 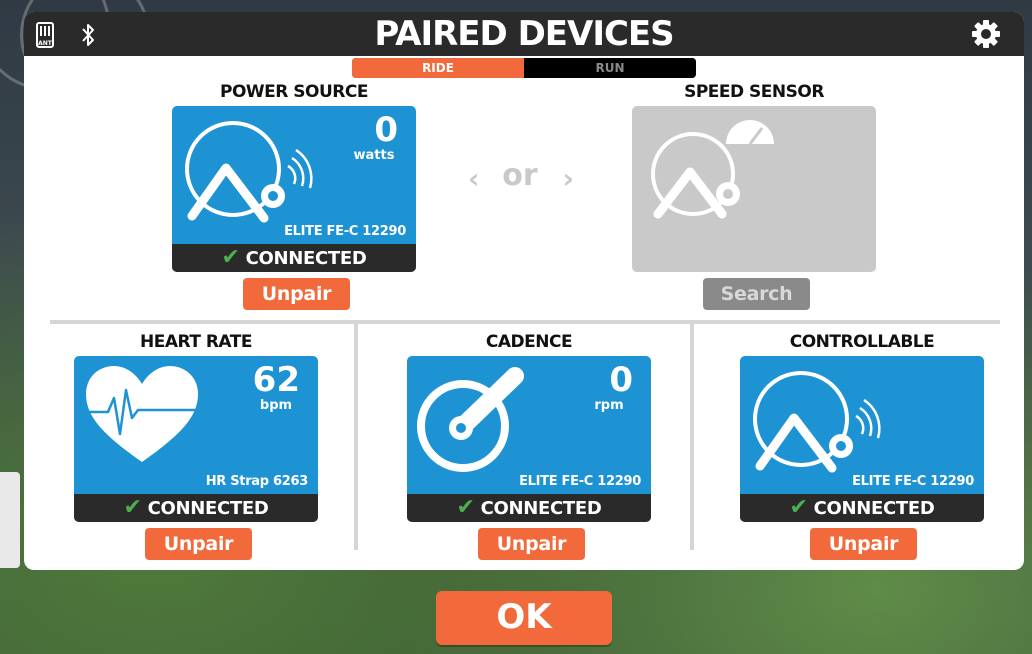 What do you see at coordinates (621, 380) in the screenshot?
I see `cadence-value: 0` at bounding box center [621, 380].